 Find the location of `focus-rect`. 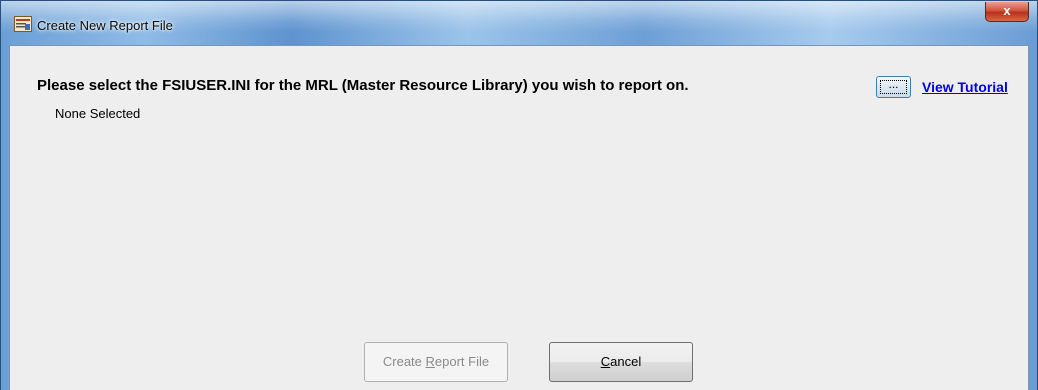

focus-rect is located at coordinates (893, 87).